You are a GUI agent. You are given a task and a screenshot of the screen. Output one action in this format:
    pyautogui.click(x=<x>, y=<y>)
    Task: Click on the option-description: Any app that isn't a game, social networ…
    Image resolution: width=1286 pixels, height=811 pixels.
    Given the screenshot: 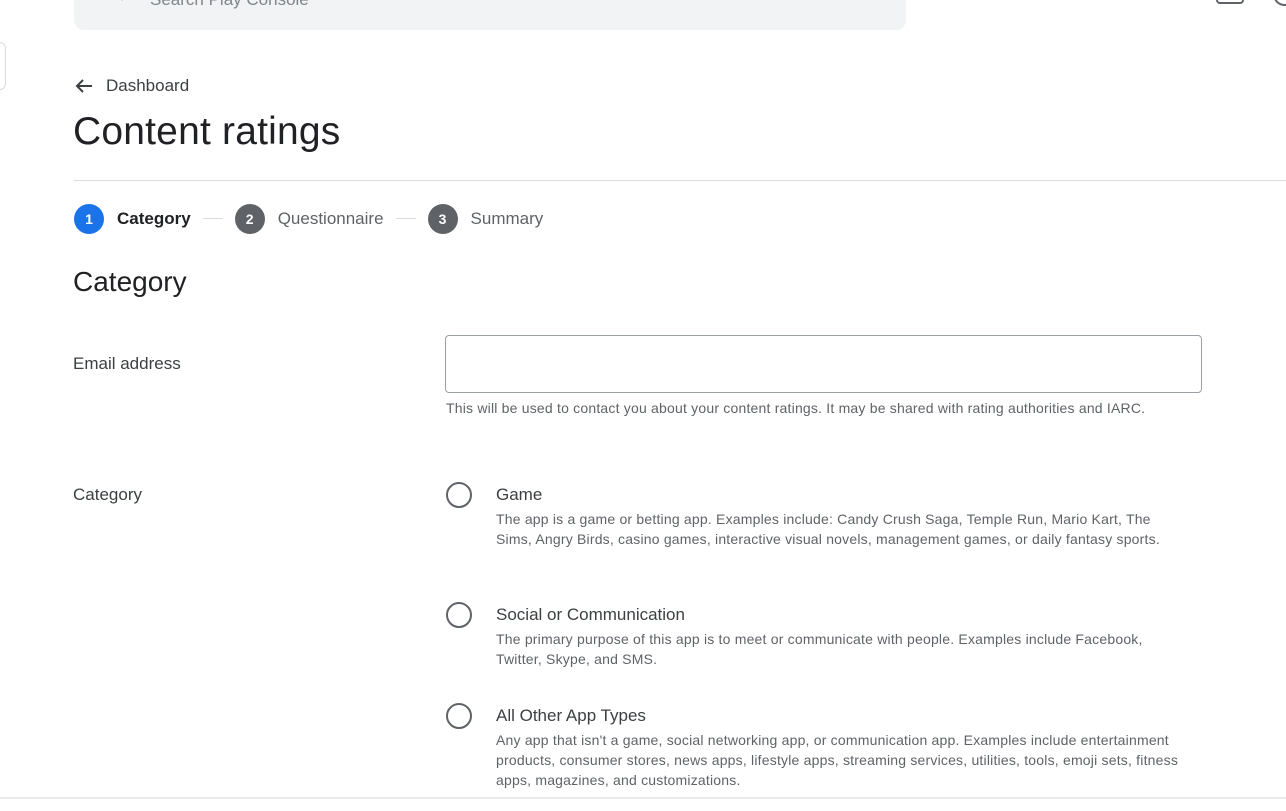 What is the action you would take?
    pyautogui.click(x=837, y=760)
    